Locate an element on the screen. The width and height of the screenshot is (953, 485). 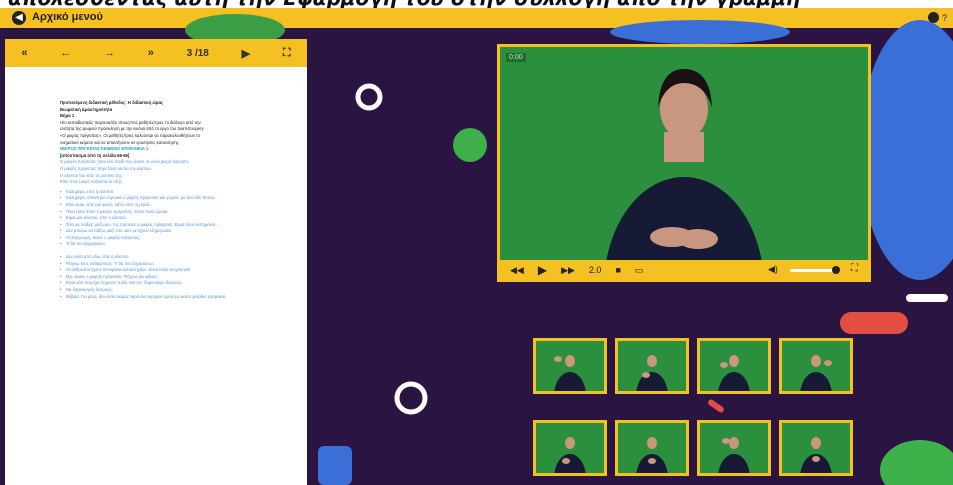
first-page-icon: « is located at coordinates (24, 53).